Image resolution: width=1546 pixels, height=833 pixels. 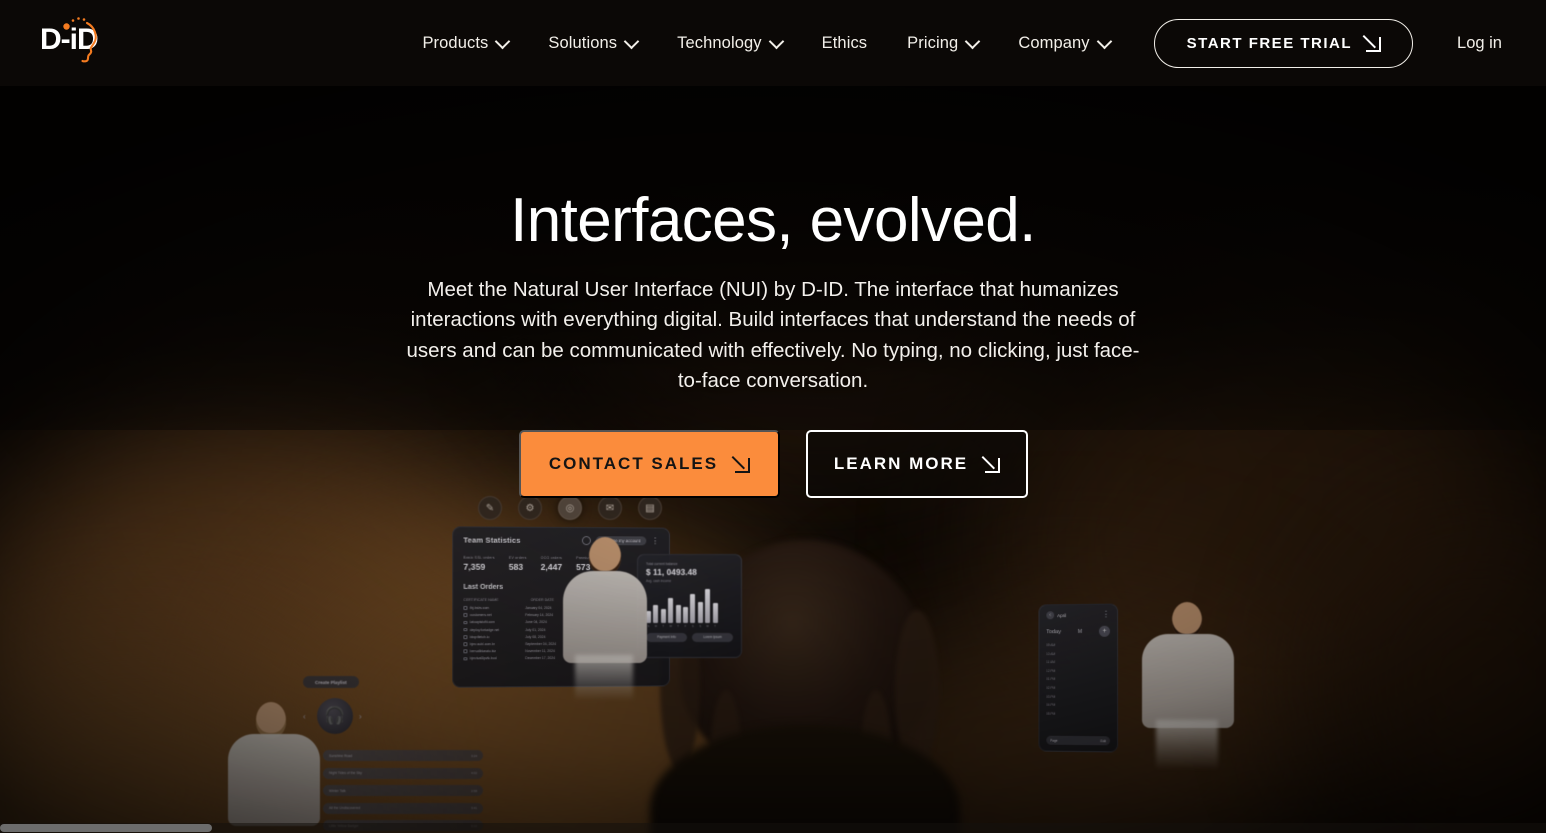 I want to click on nav-label: Company, so click(x=1054, y=42).